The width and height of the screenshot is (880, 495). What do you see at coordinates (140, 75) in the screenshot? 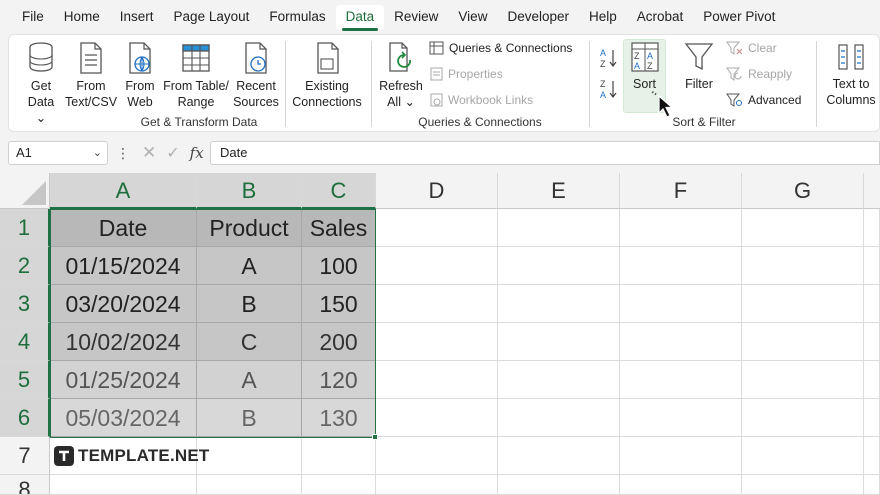
I see `from-web-button: From Web` at bounding box center [140, 75].